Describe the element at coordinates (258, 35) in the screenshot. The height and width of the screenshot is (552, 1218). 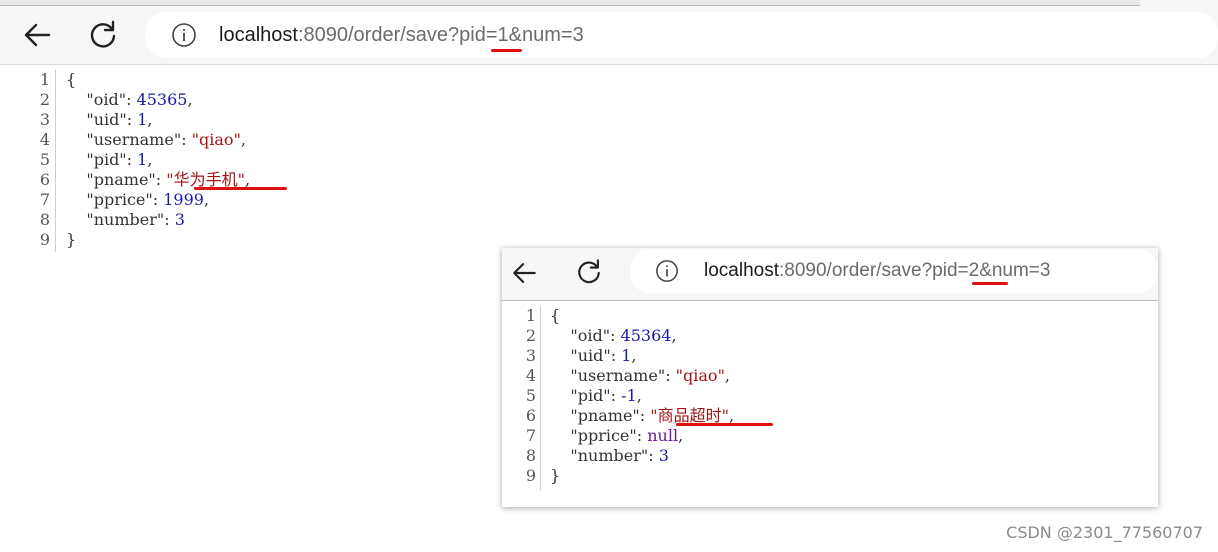
I see `url-host: localhost` at that location.